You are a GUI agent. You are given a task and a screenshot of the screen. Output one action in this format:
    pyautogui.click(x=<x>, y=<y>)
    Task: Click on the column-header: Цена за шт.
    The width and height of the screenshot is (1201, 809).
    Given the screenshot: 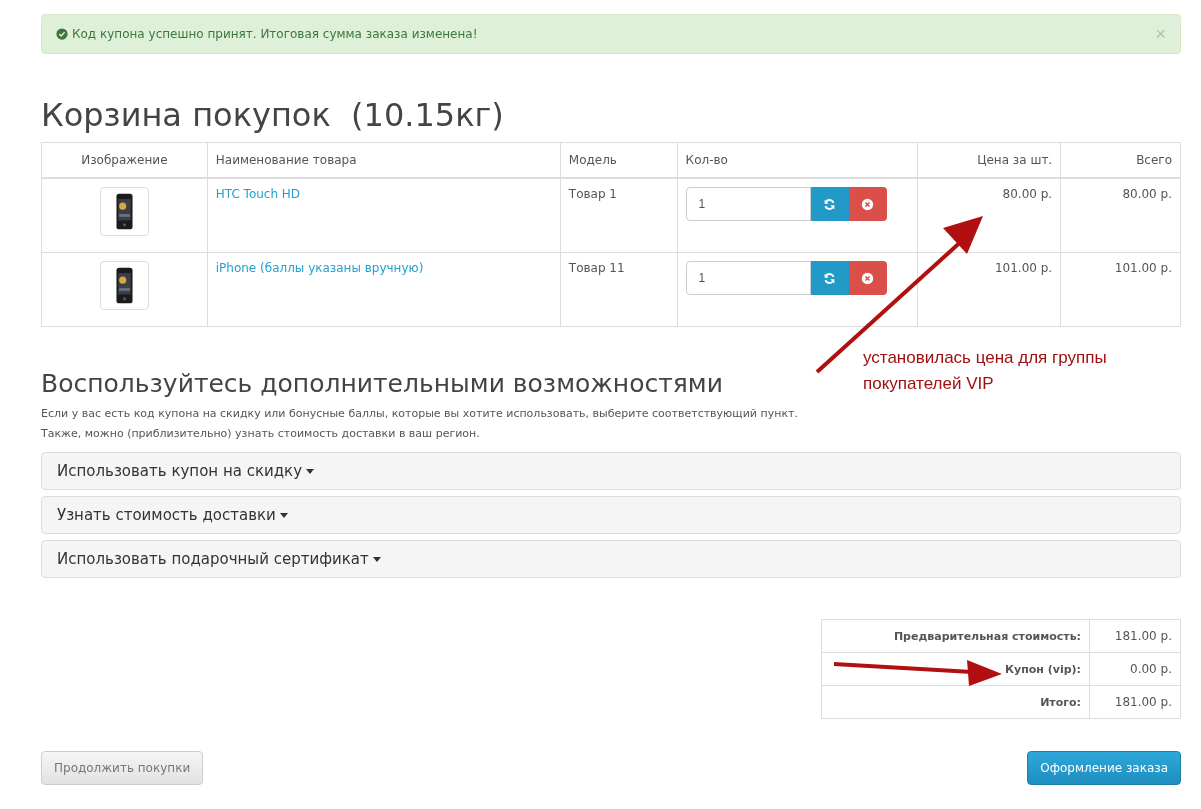 What is the action you would take?
    pyautogui.click(x=989, y=160)
    